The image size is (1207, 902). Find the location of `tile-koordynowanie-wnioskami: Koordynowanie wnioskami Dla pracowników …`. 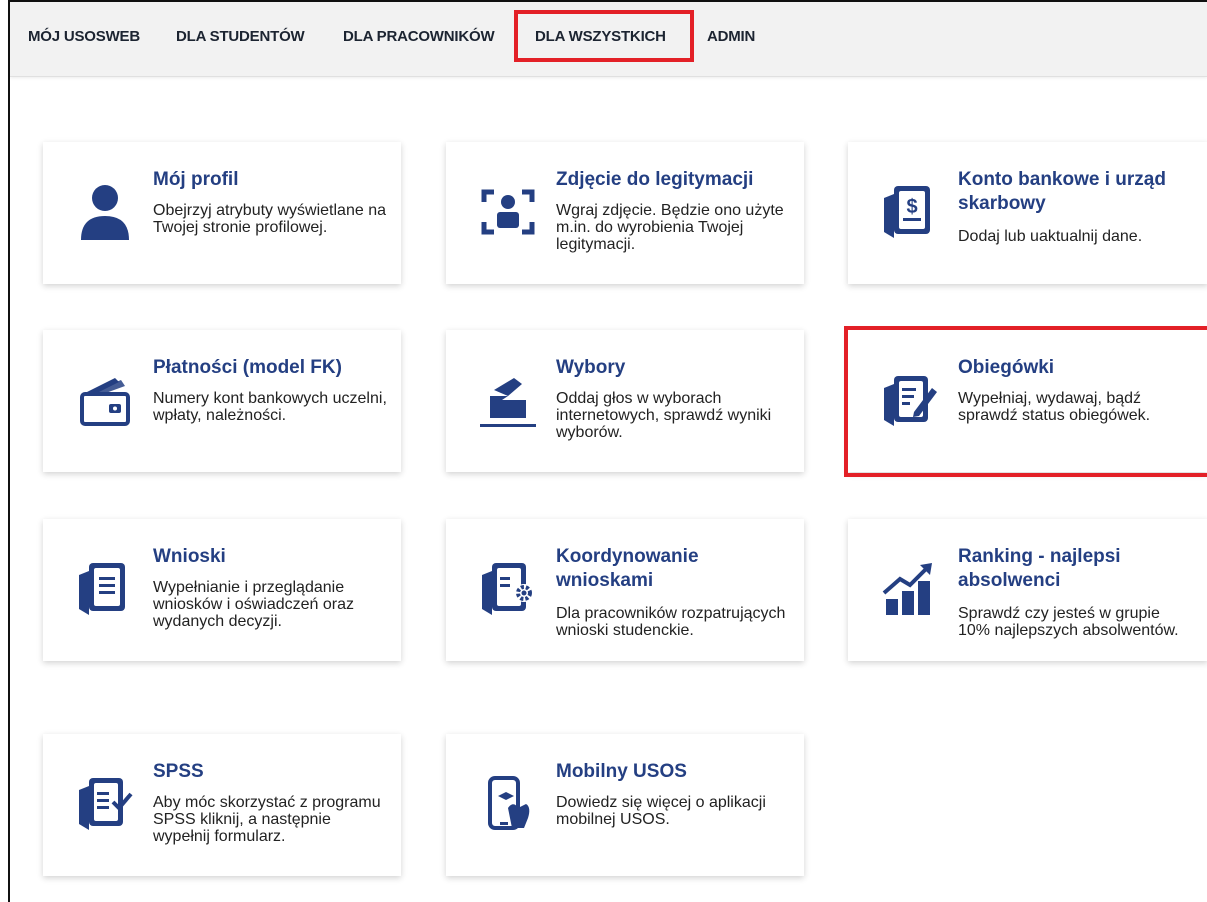

tile-koordynowanie-wnioskami: Koordynowanie wnioskami Dla pracowników … is located at coordinates (625, 590).